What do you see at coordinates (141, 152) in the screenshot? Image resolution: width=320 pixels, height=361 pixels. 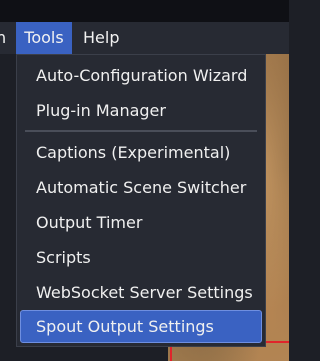 I see `menu-item-captions: Captions (Experimental)` at bounding box center [141, 152].